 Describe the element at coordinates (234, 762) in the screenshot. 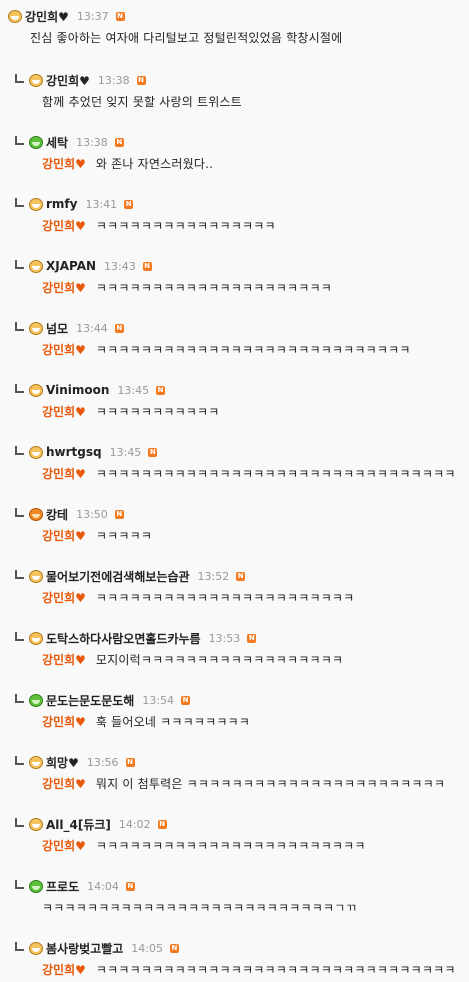

I see `comment-header: 희망♥ 13:56 N` at that location.